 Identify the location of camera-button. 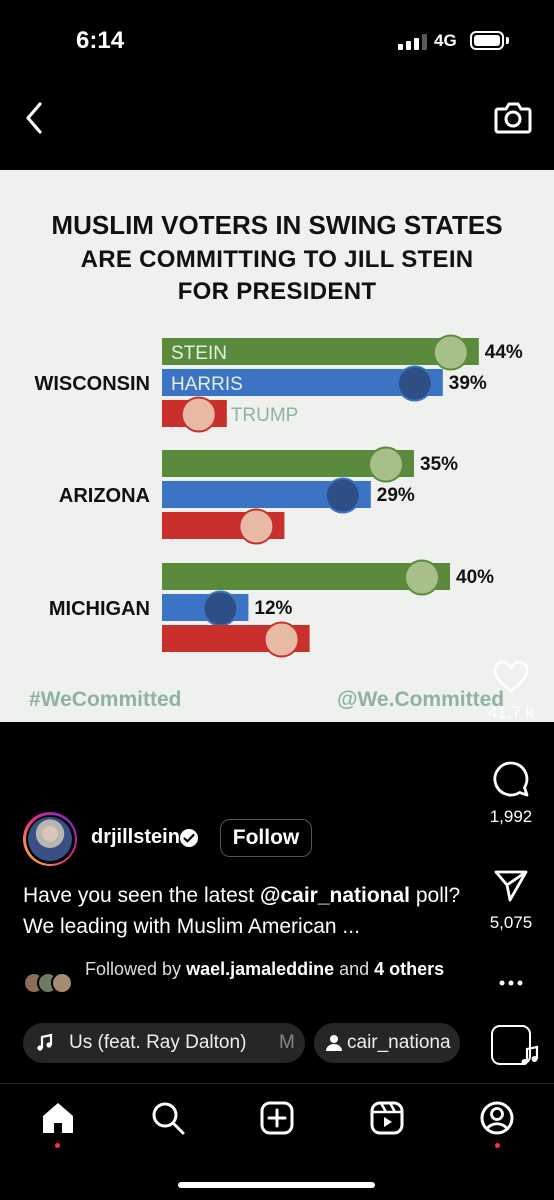
(513, 117).